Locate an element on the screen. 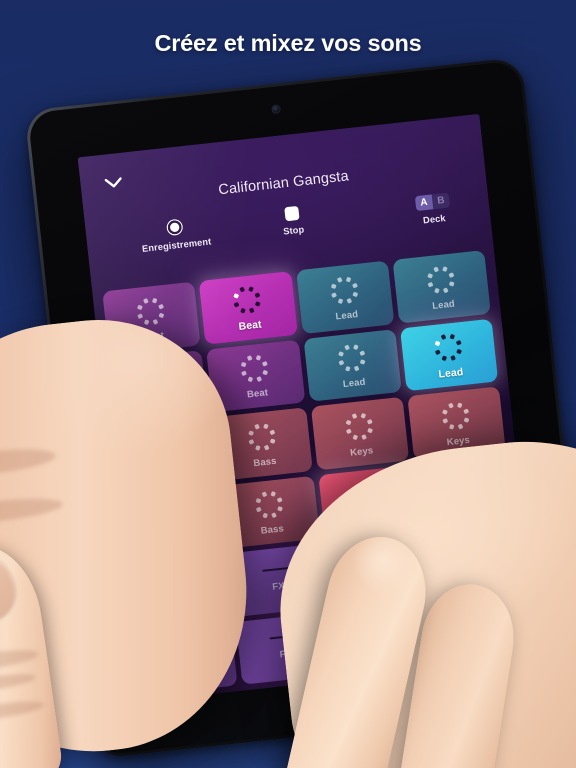 This screenshot has width=576, height=768. left-thumb is located at coordinates (33, 652).